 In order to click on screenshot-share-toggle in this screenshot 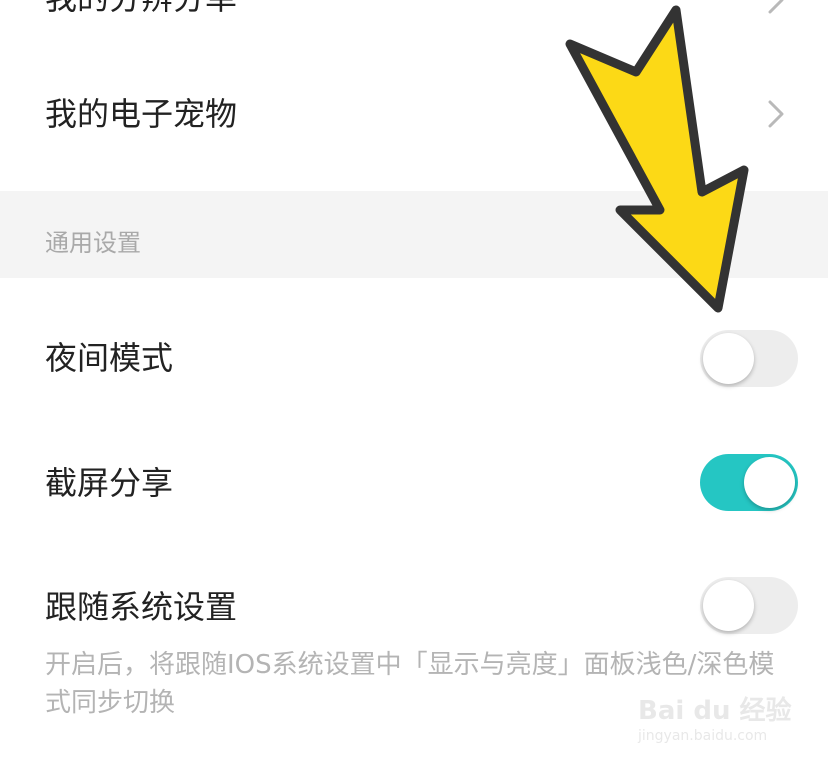, I will do `click(749, 482)`.